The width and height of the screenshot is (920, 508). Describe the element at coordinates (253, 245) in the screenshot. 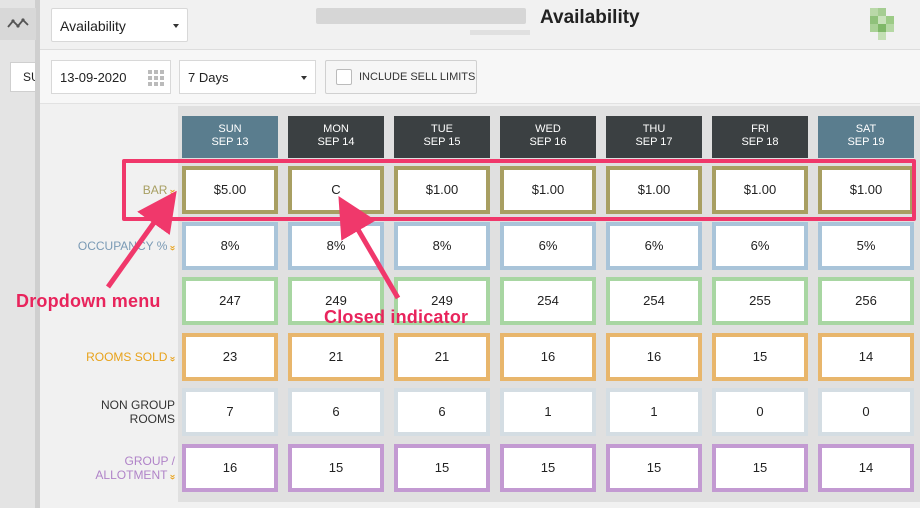

I see `annotation-arrows` at that location.